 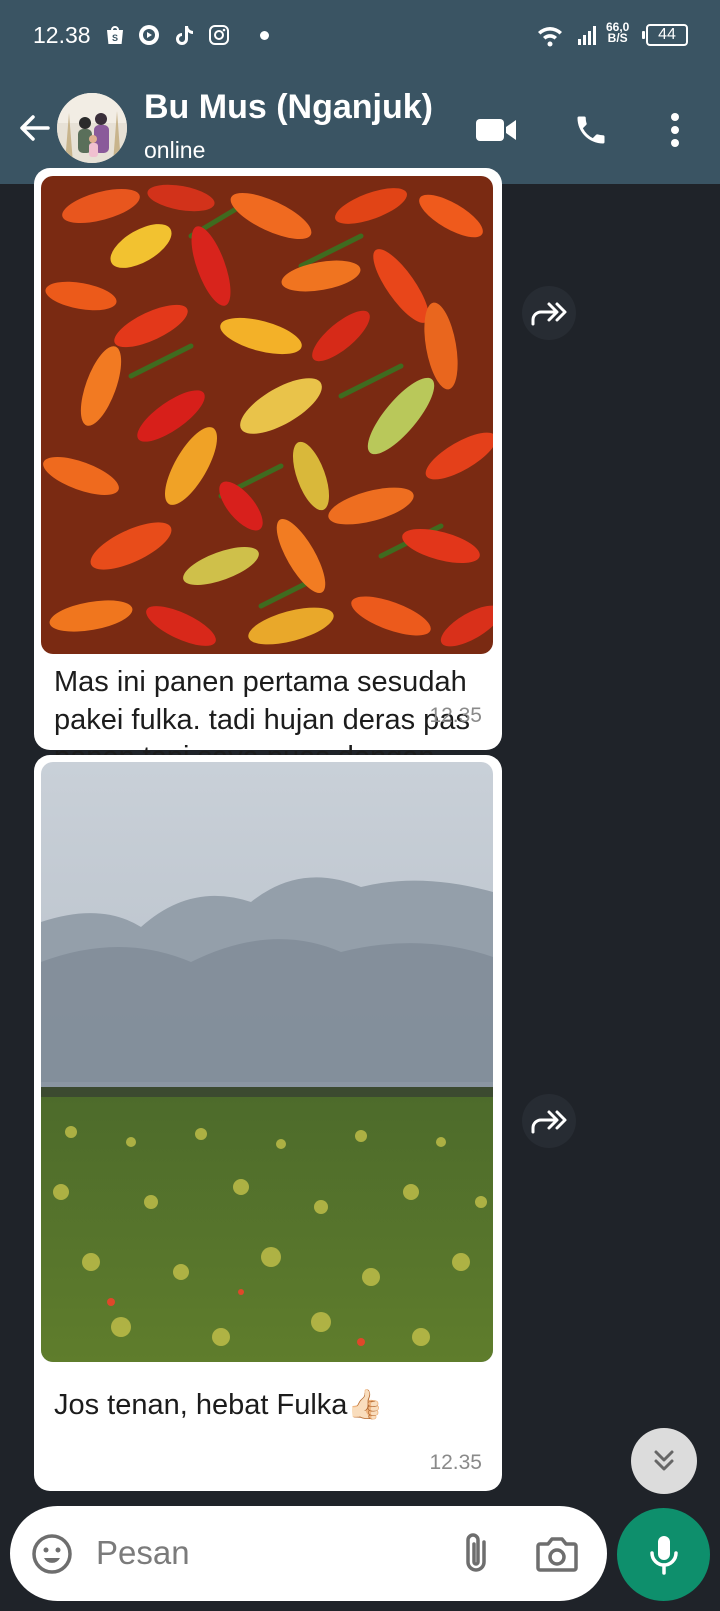 What do you see at coordinates (261, 1553) in the screenshot?
I see `message-input` at bounding box center [261, 1553].